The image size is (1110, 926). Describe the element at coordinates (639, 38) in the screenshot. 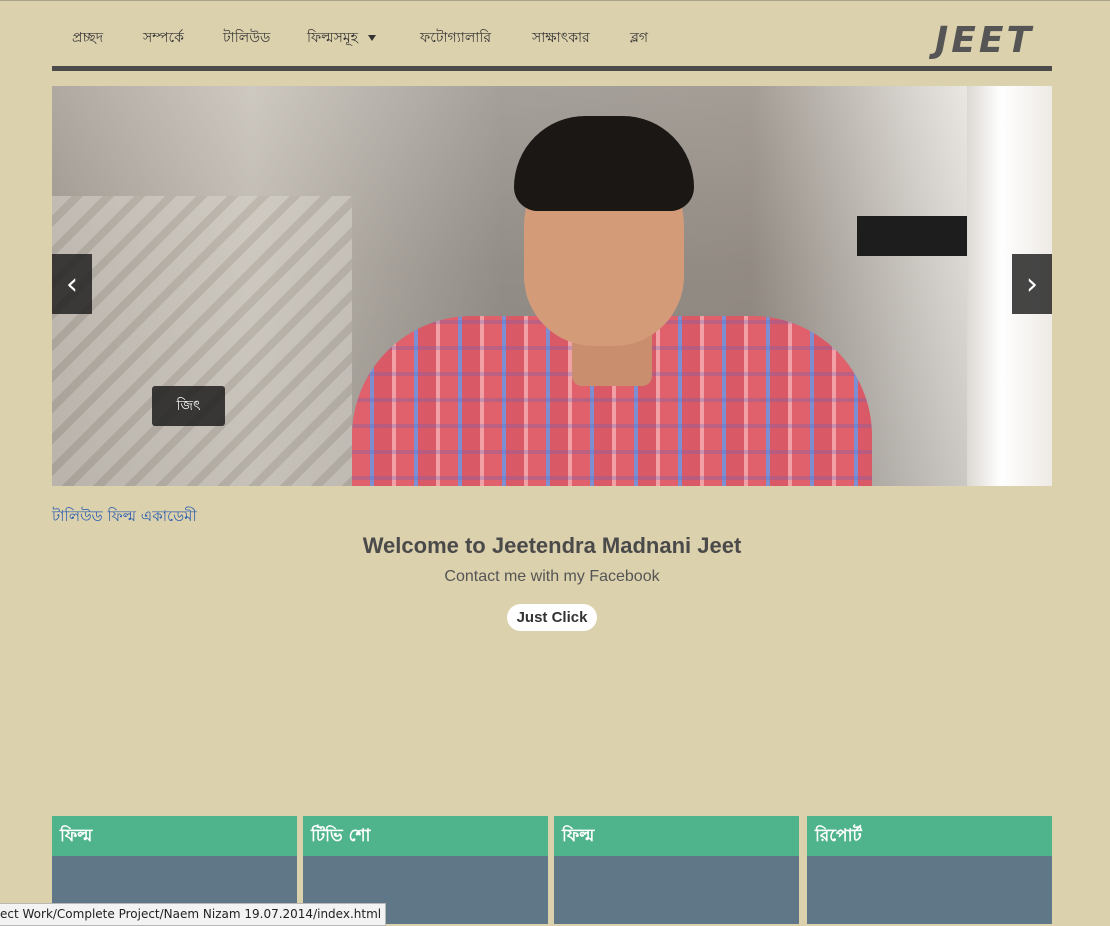

I see `nav-item-blog: ব্লগ` at that location.